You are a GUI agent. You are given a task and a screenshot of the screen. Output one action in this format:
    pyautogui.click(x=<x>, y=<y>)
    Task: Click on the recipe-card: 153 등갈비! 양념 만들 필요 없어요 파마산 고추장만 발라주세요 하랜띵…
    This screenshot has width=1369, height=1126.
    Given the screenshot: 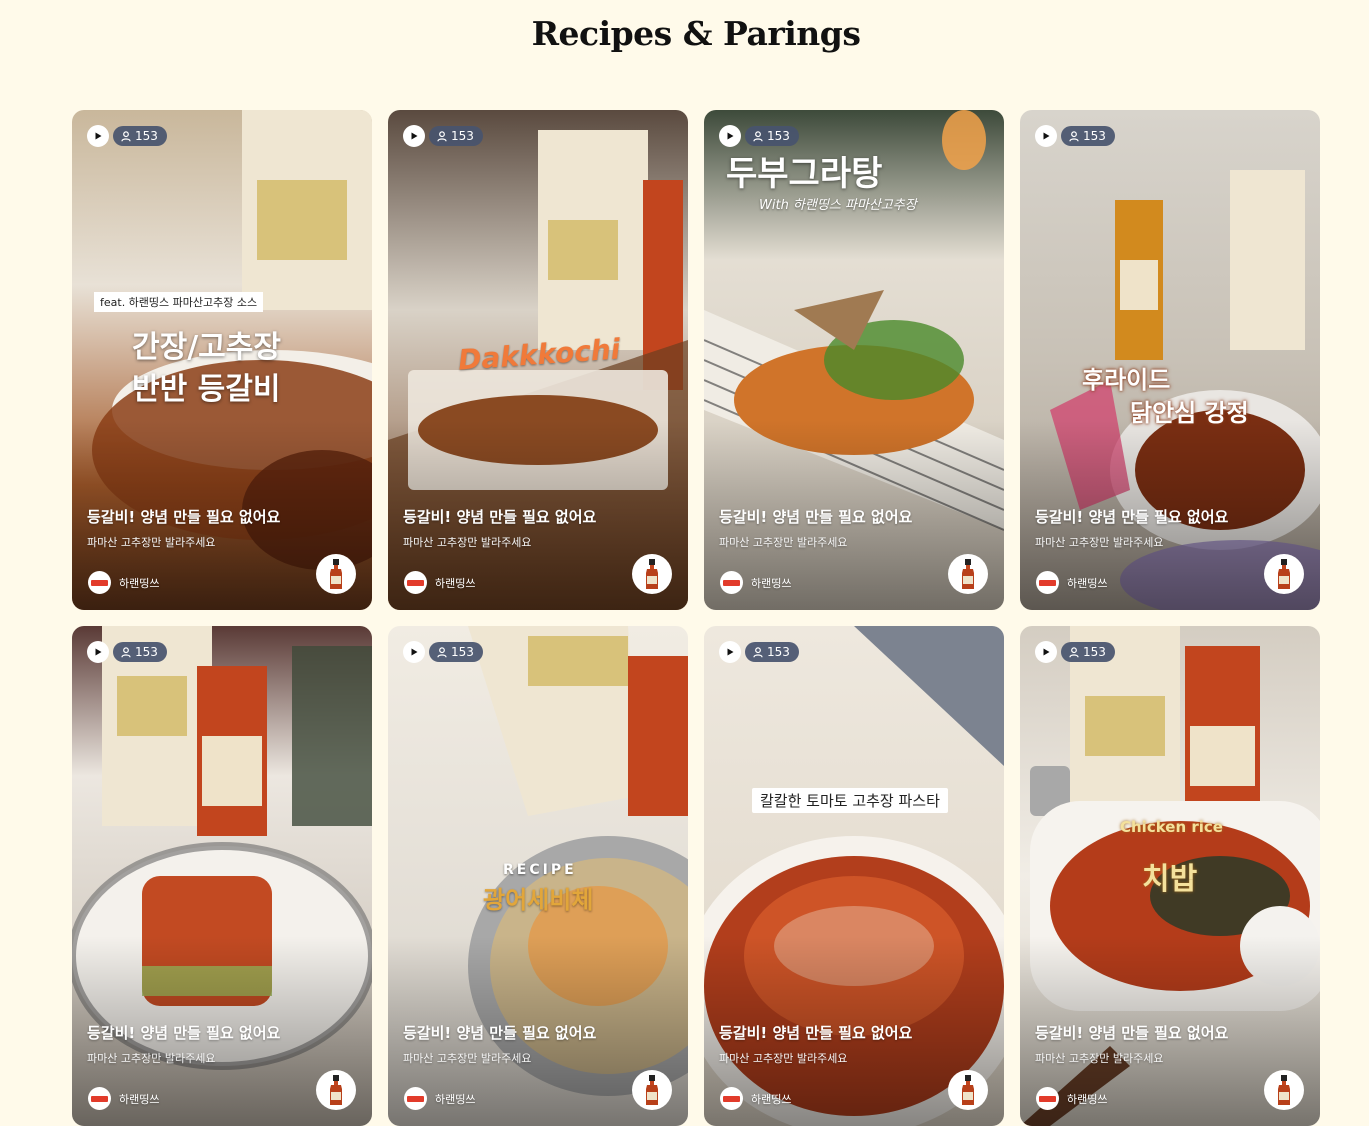 What is the action you would take?
    pyautogui.click(x=222, y=876)
    